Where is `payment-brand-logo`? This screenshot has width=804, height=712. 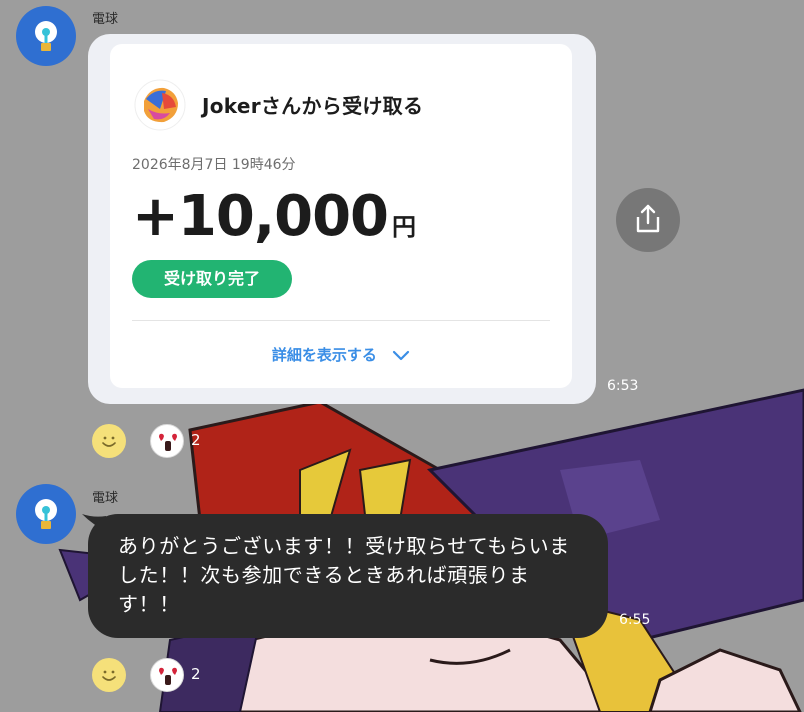
payment-brand-logo is located at coordinates (160, 105).